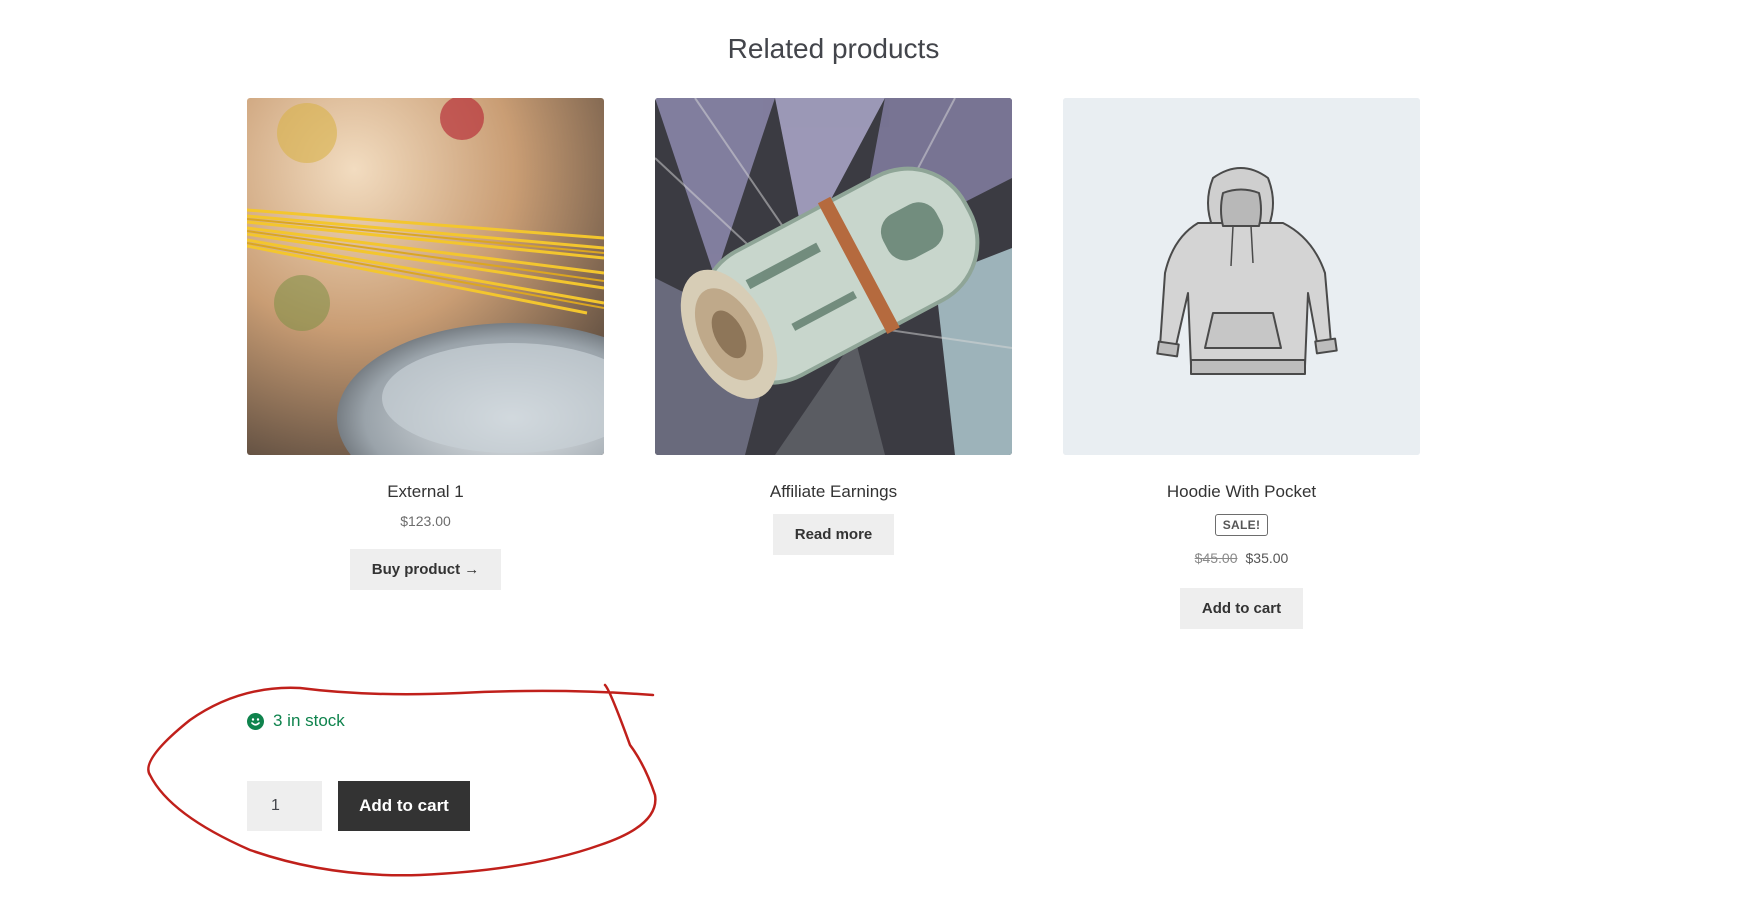 The image size is (1750, 901). What do you see at coordinates (1216, 558) in the screenshot?
I see `regular-price: $45.00` at bounding box center [1216, 558].